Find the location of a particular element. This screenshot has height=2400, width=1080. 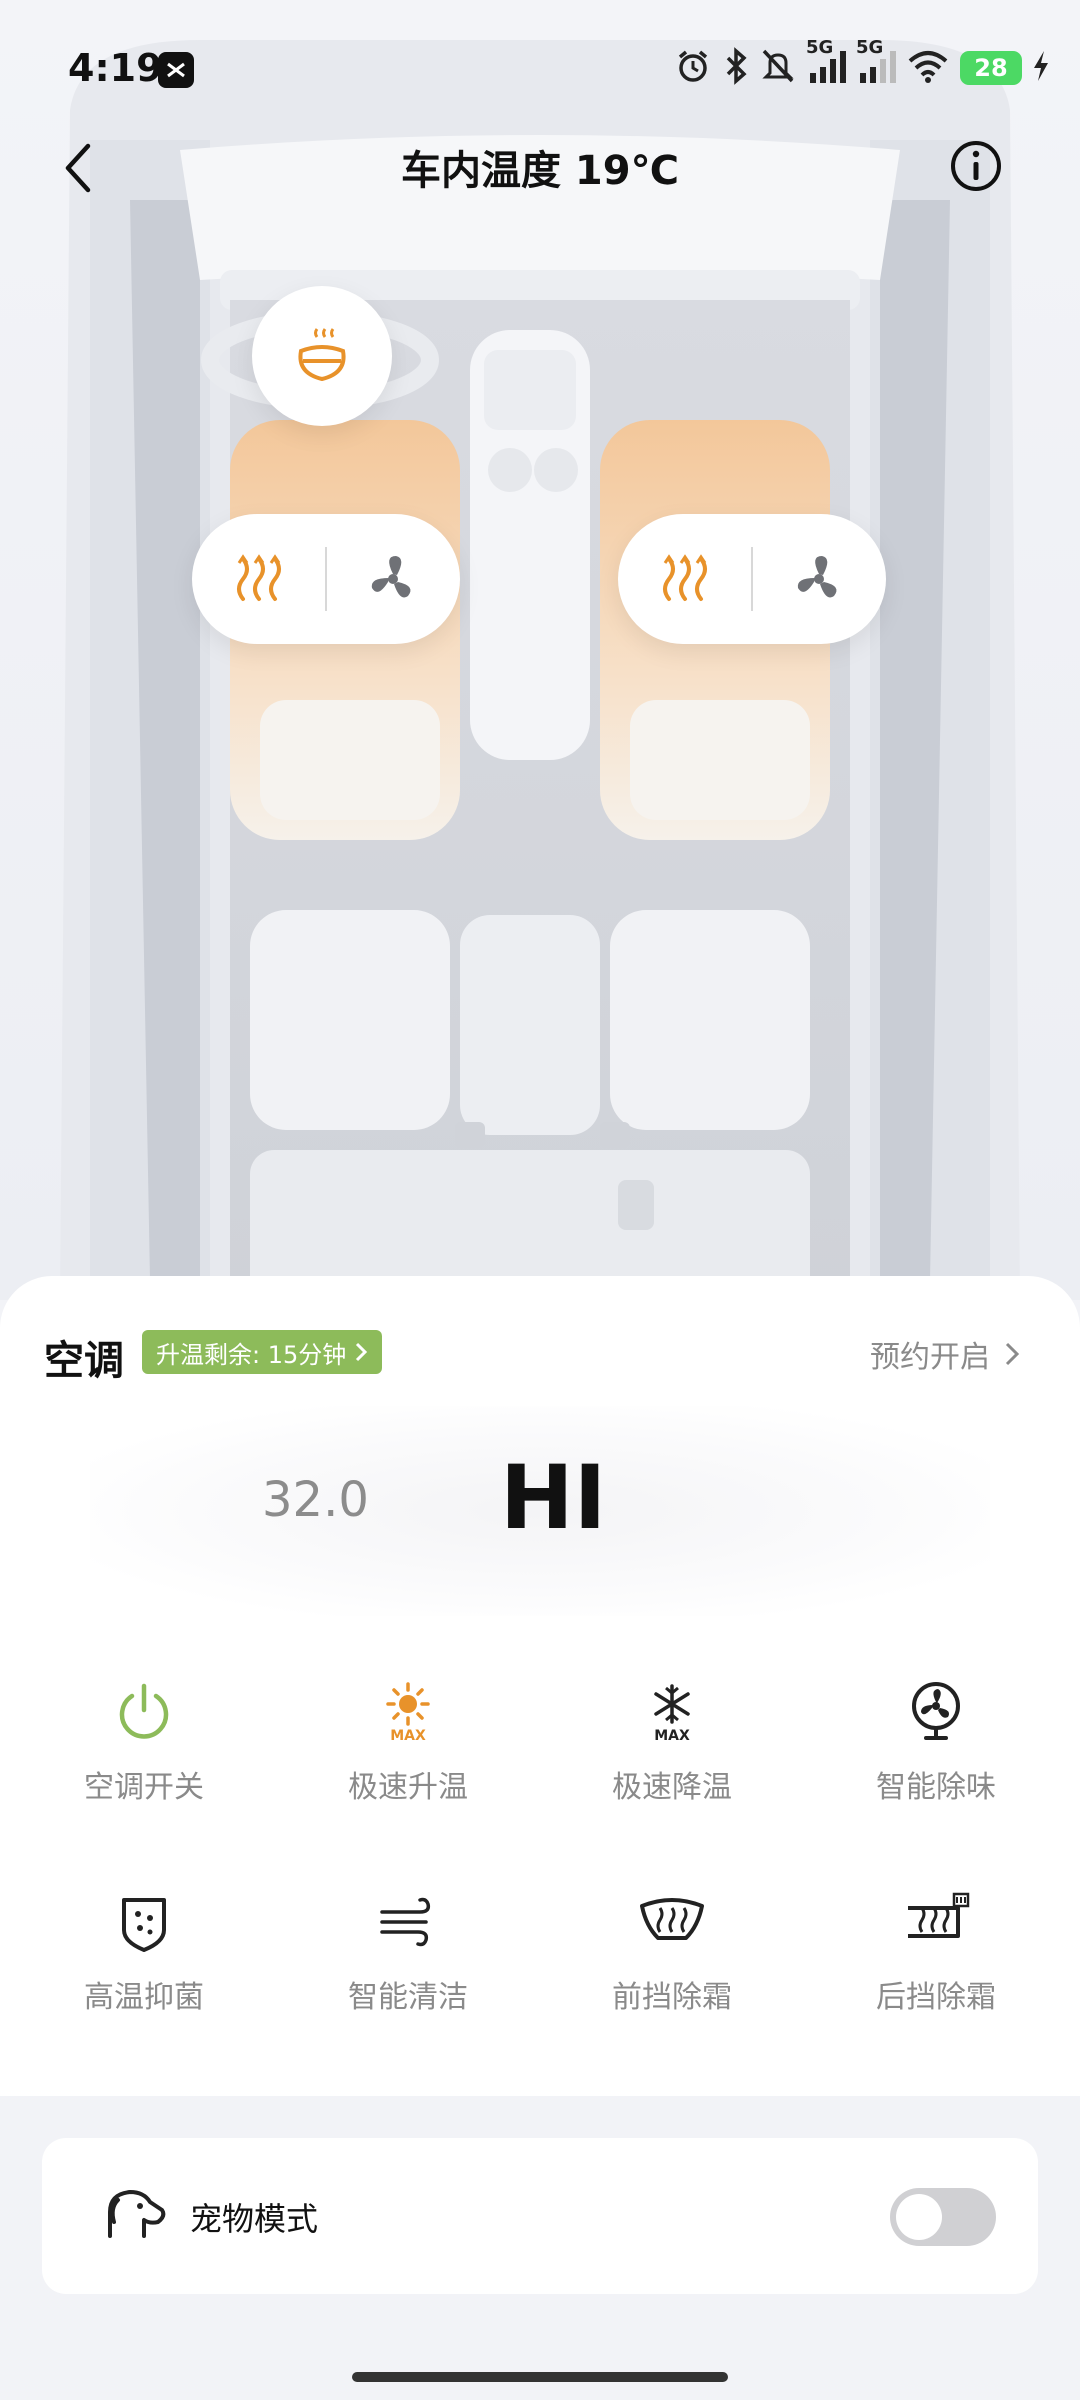

current-temperature-setting: HI is located at coordinates (553, 1497).